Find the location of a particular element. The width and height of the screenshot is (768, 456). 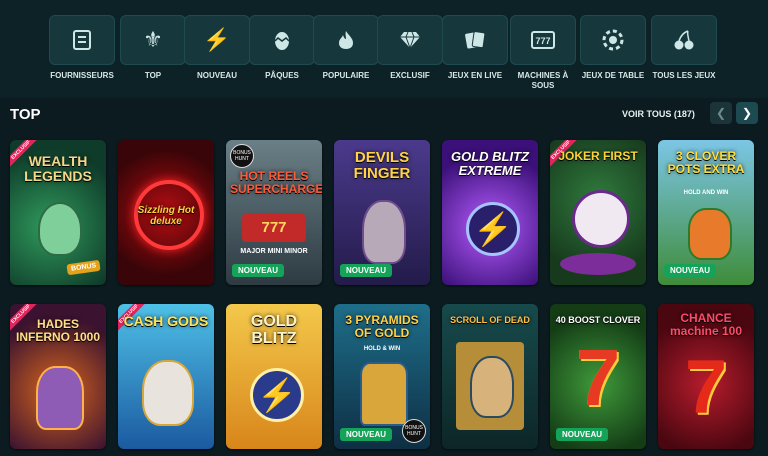

chip-icon is located at coordinates (613, 40).